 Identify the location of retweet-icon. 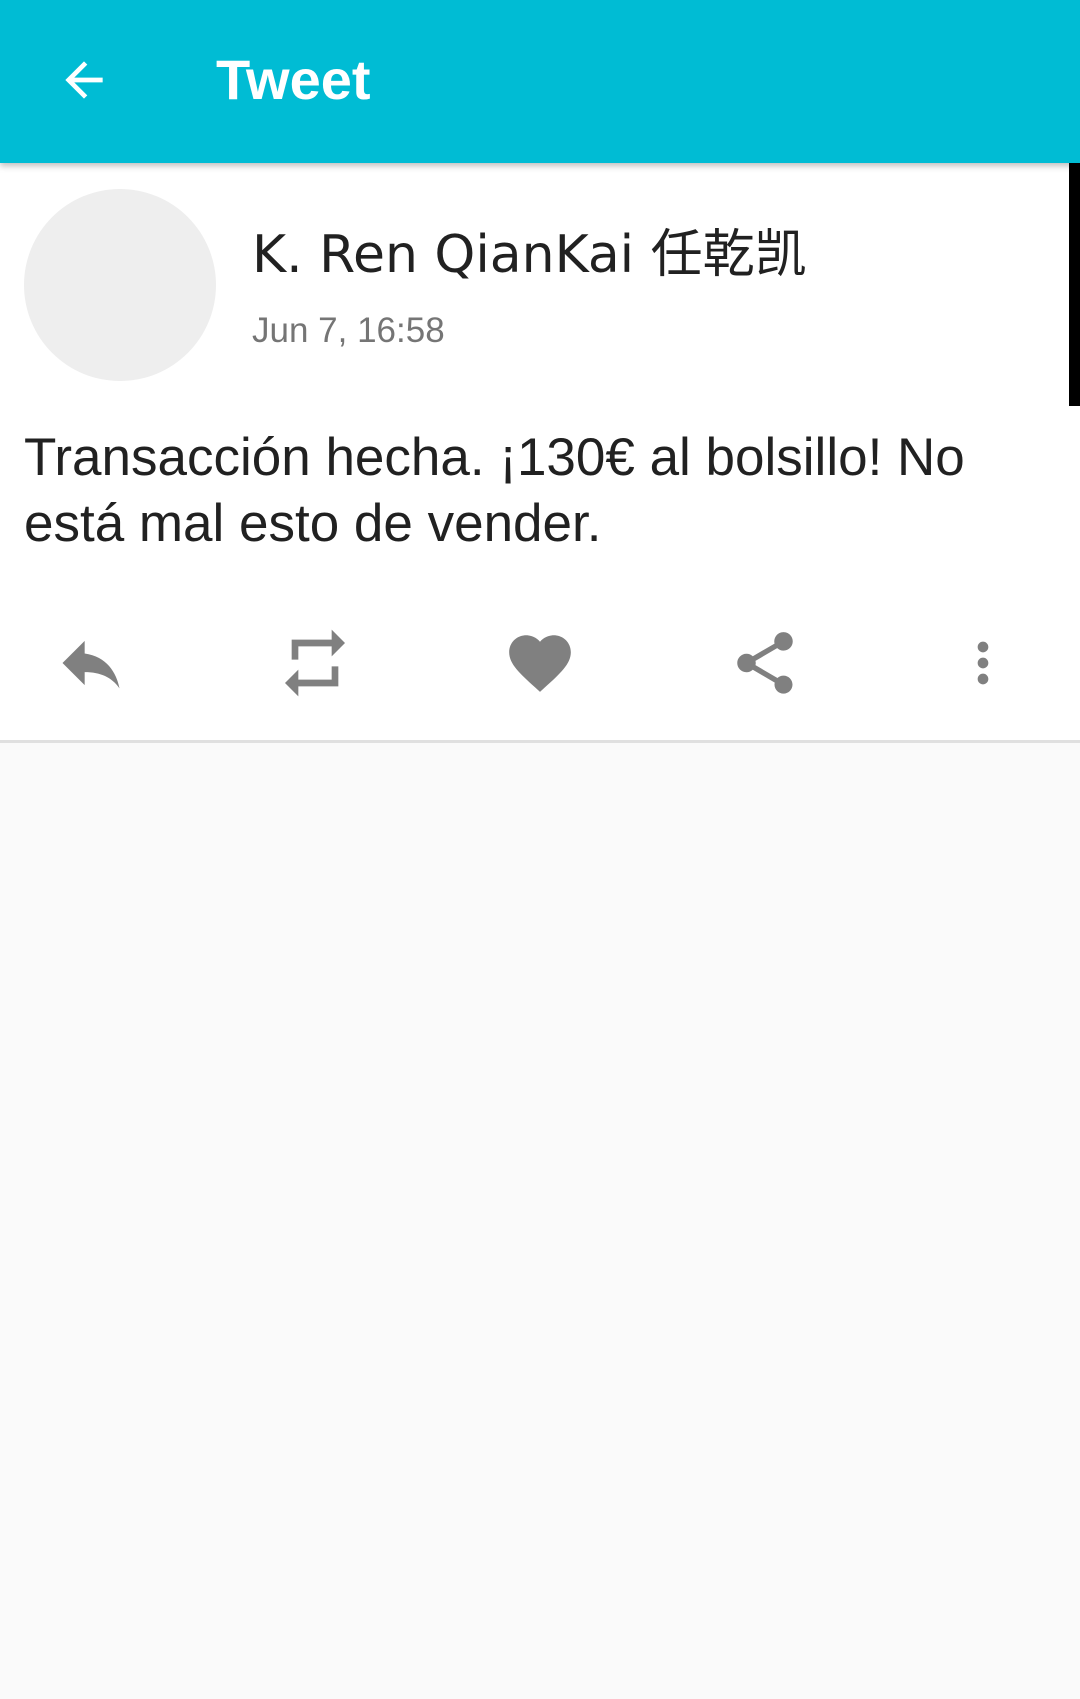
(315, 663).